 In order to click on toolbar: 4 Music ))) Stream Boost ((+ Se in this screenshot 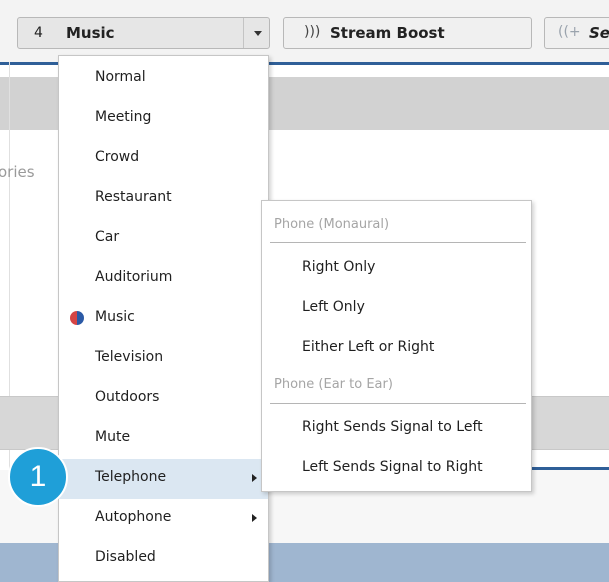, I will do `click(304, 31)`.